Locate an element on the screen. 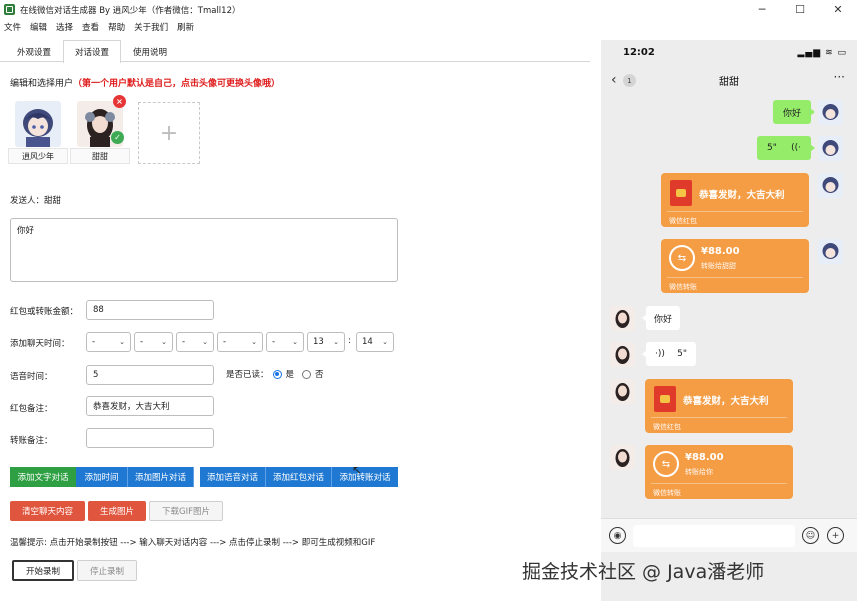 The image size is (857, 601). read-no-label: 否 is located at coordinates (319, 375).